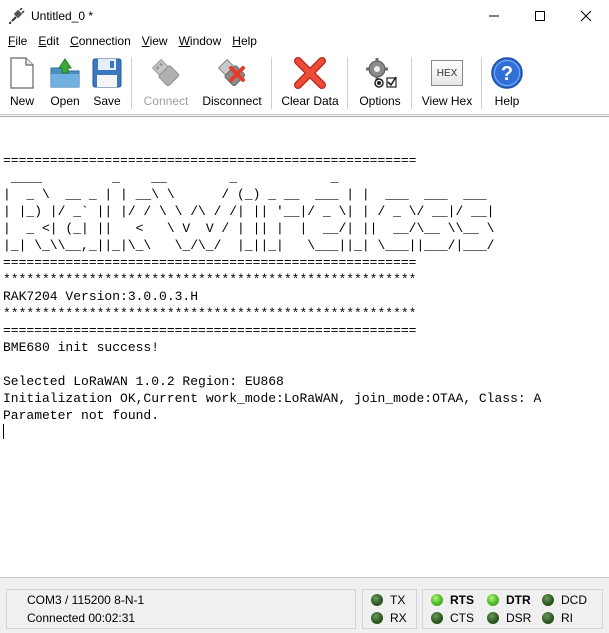 This screenshot has height=633, width=609. What do you see at coordinates (388, 600) in the screenshot?
I see `tx-indicator: TX` at bounding box center [388, 600].